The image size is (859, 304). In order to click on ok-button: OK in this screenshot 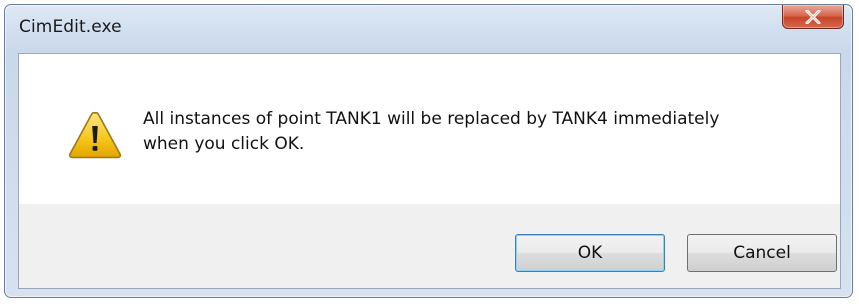, I will do `click(590, 253)`.